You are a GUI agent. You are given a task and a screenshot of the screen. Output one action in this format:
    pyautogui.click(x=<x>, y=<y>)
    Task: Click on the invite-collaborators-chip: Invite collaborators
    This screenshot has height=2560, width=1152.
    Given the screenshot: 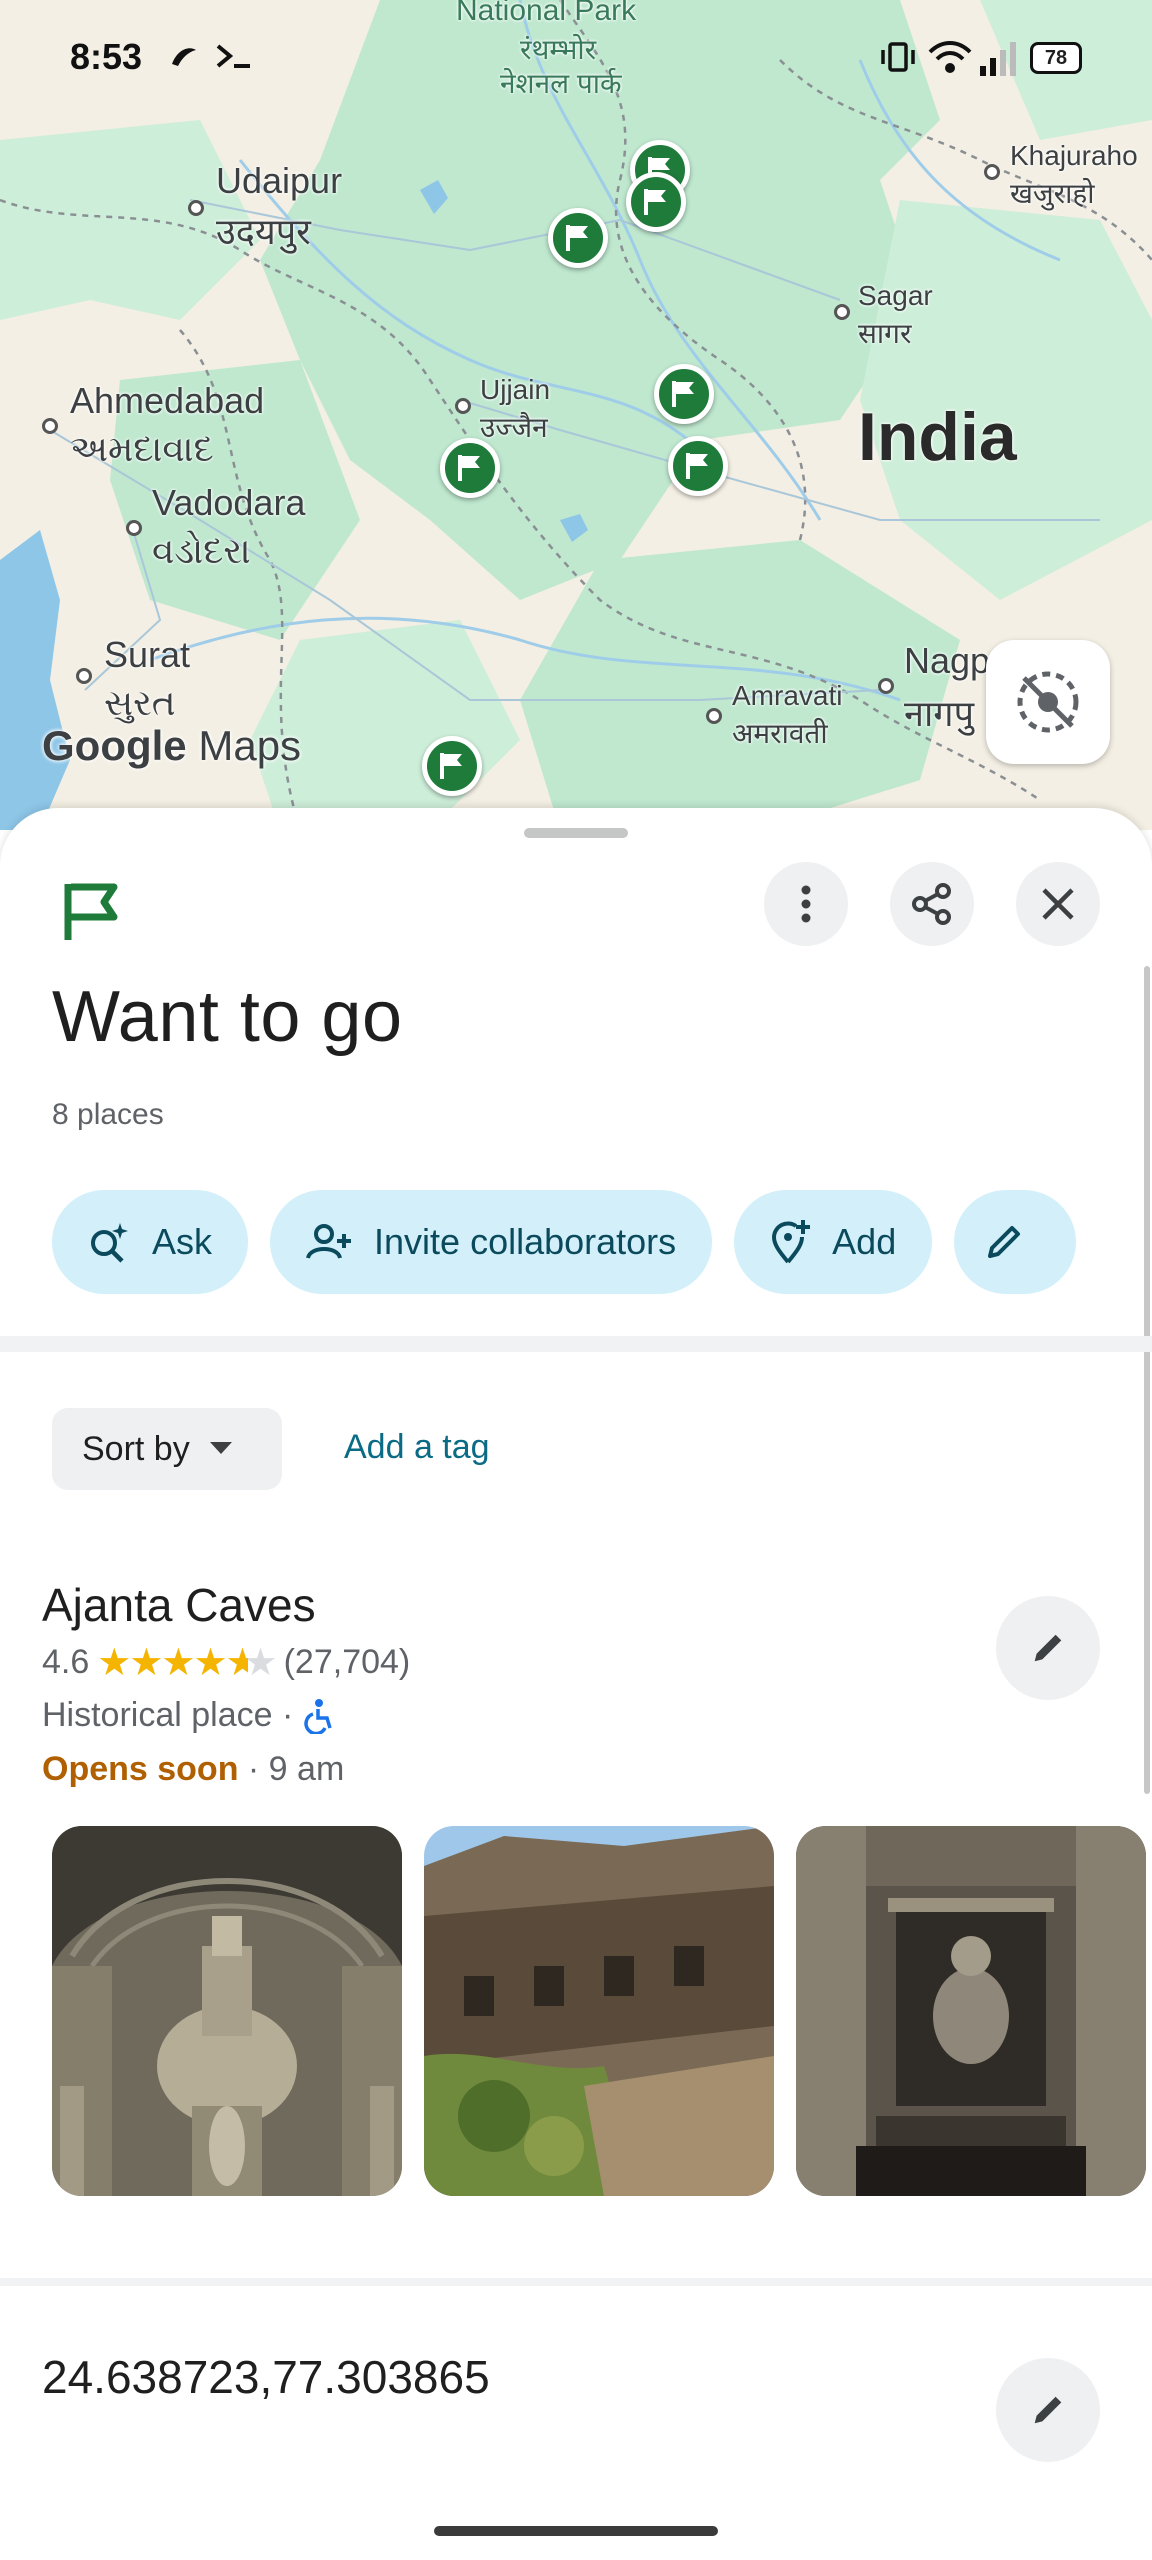 What is the action you would take?
    pyautogui.click(x=491, y=1242)
    